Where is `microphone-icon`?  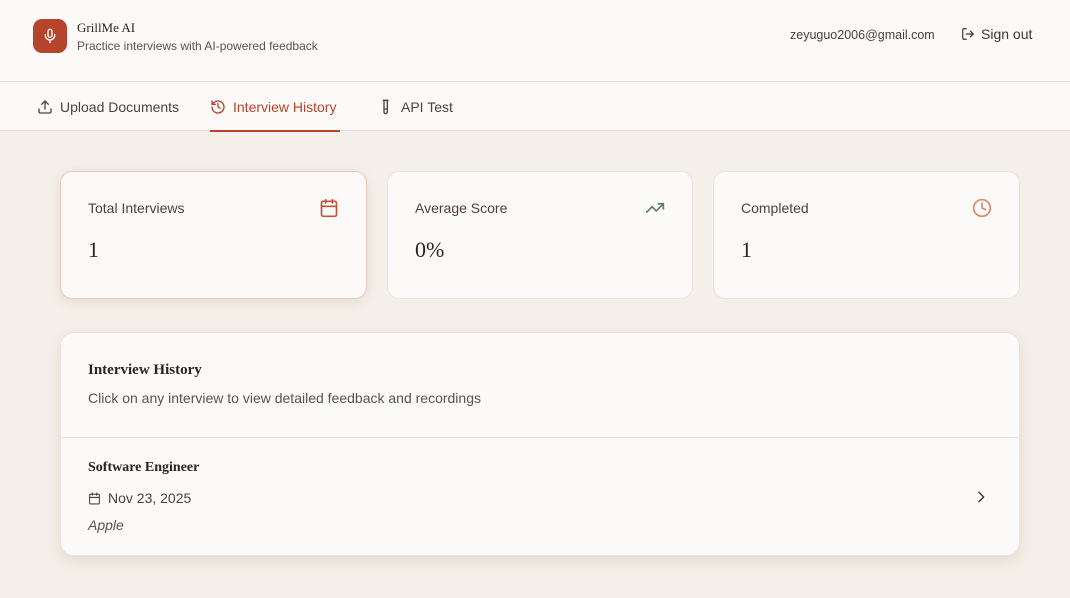
microphone-icon is located at coordinates (50, 36).